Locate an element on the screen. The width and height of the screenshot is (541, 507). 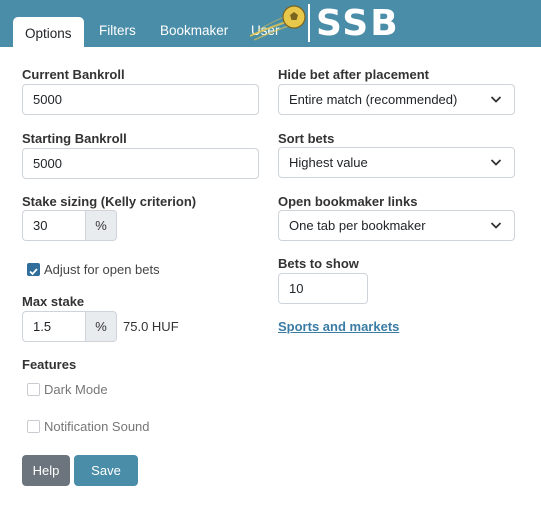
save-button: Save is located at coordinates (106, 470).